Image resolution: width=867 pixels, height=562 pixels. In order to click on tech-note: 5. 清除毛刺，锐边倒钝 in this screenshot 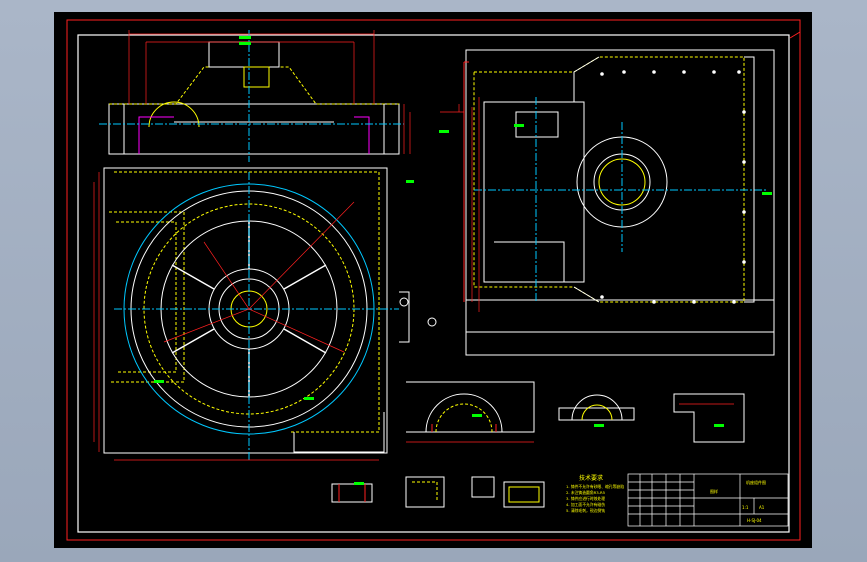, I will do `click(585, 510)`.